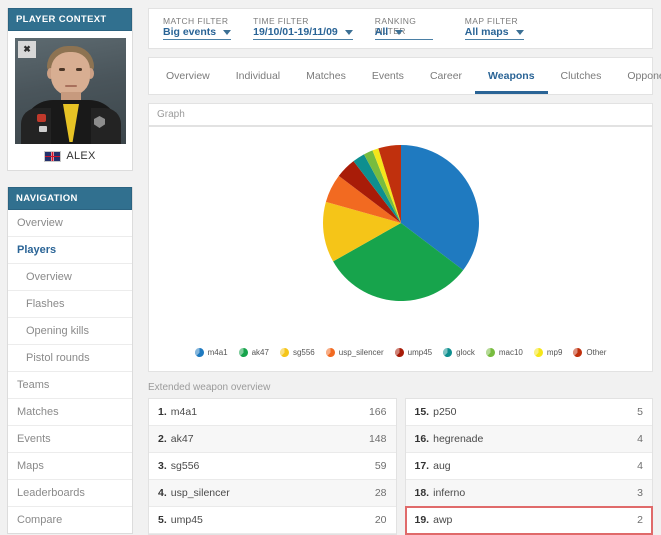 This screenshot has height=535, width=661. Describe the element at coordinates (70, 520) in the screenshot. I see `sidebar-item-compare: Compare` at that location.